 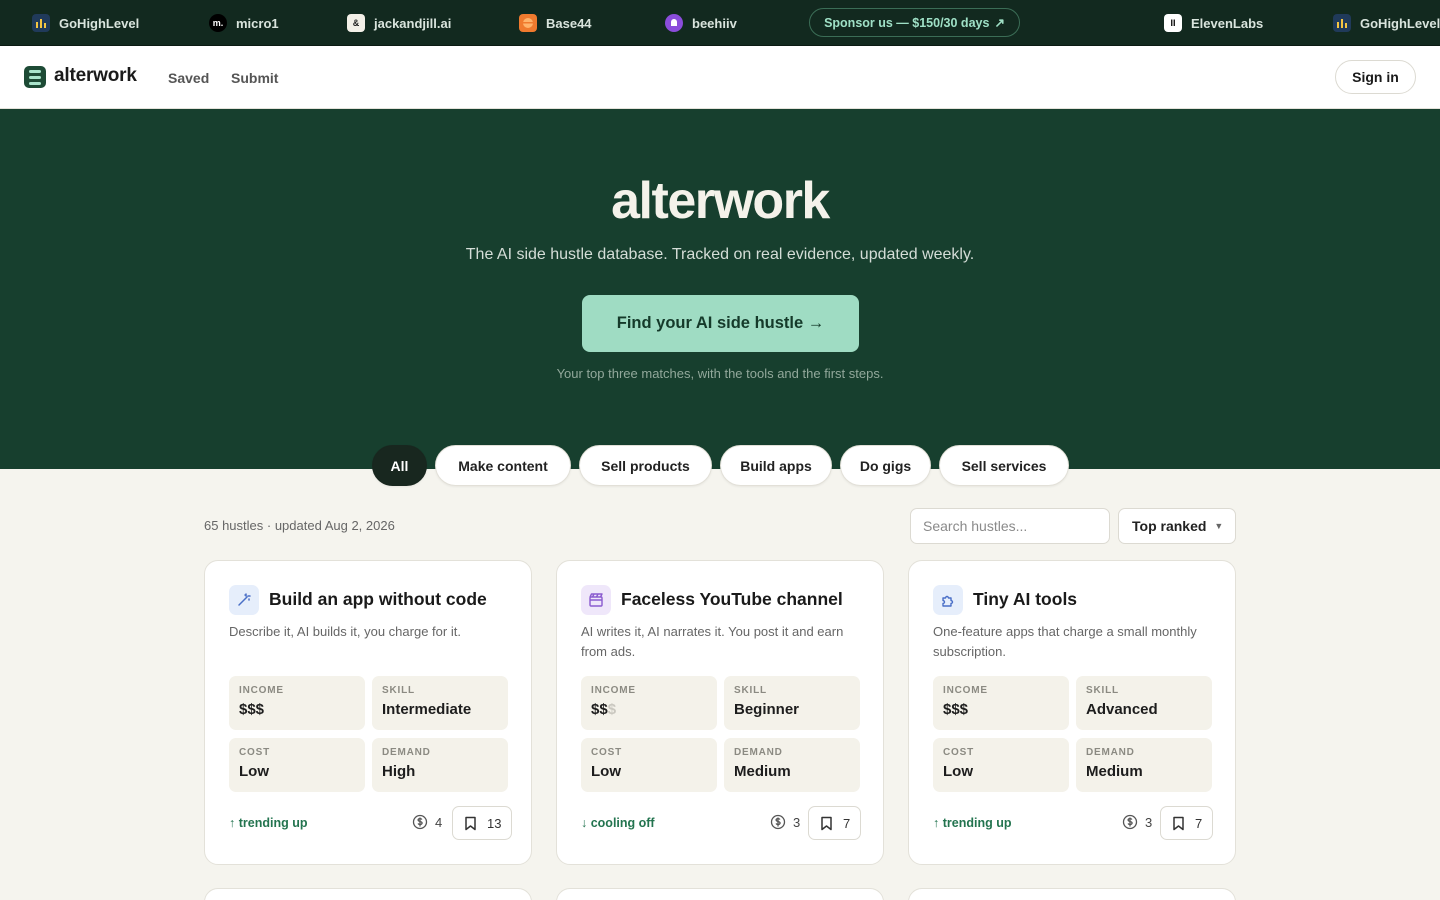 I want to click on search-input, so click(x=1010, y=526).